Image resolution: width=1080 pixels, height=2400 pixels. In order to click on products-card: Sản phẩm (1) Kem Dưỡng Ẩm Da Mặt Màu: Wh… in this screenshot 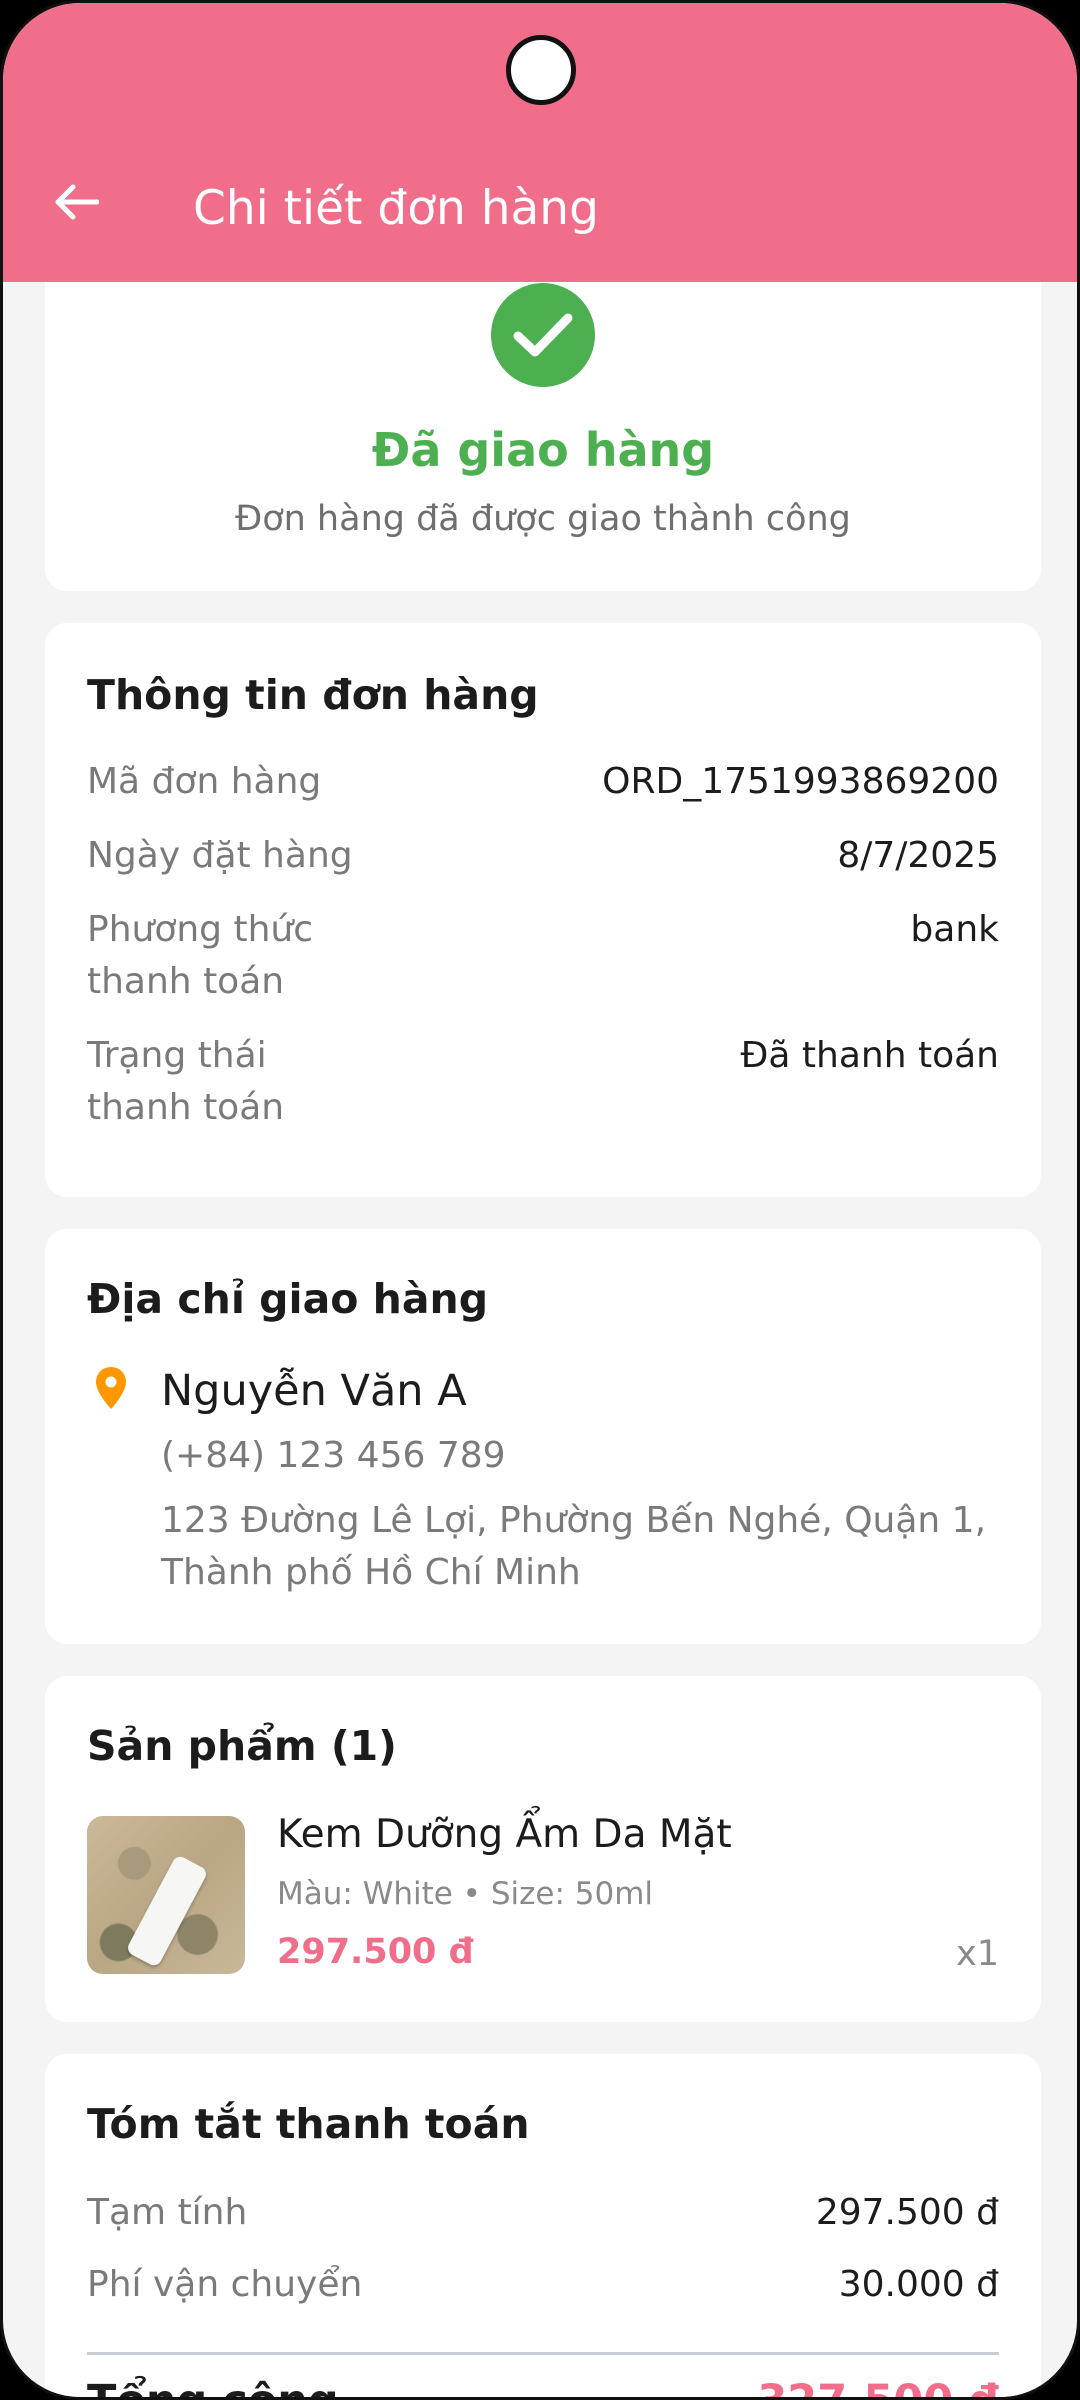, I will do `click(543, 1849)`.